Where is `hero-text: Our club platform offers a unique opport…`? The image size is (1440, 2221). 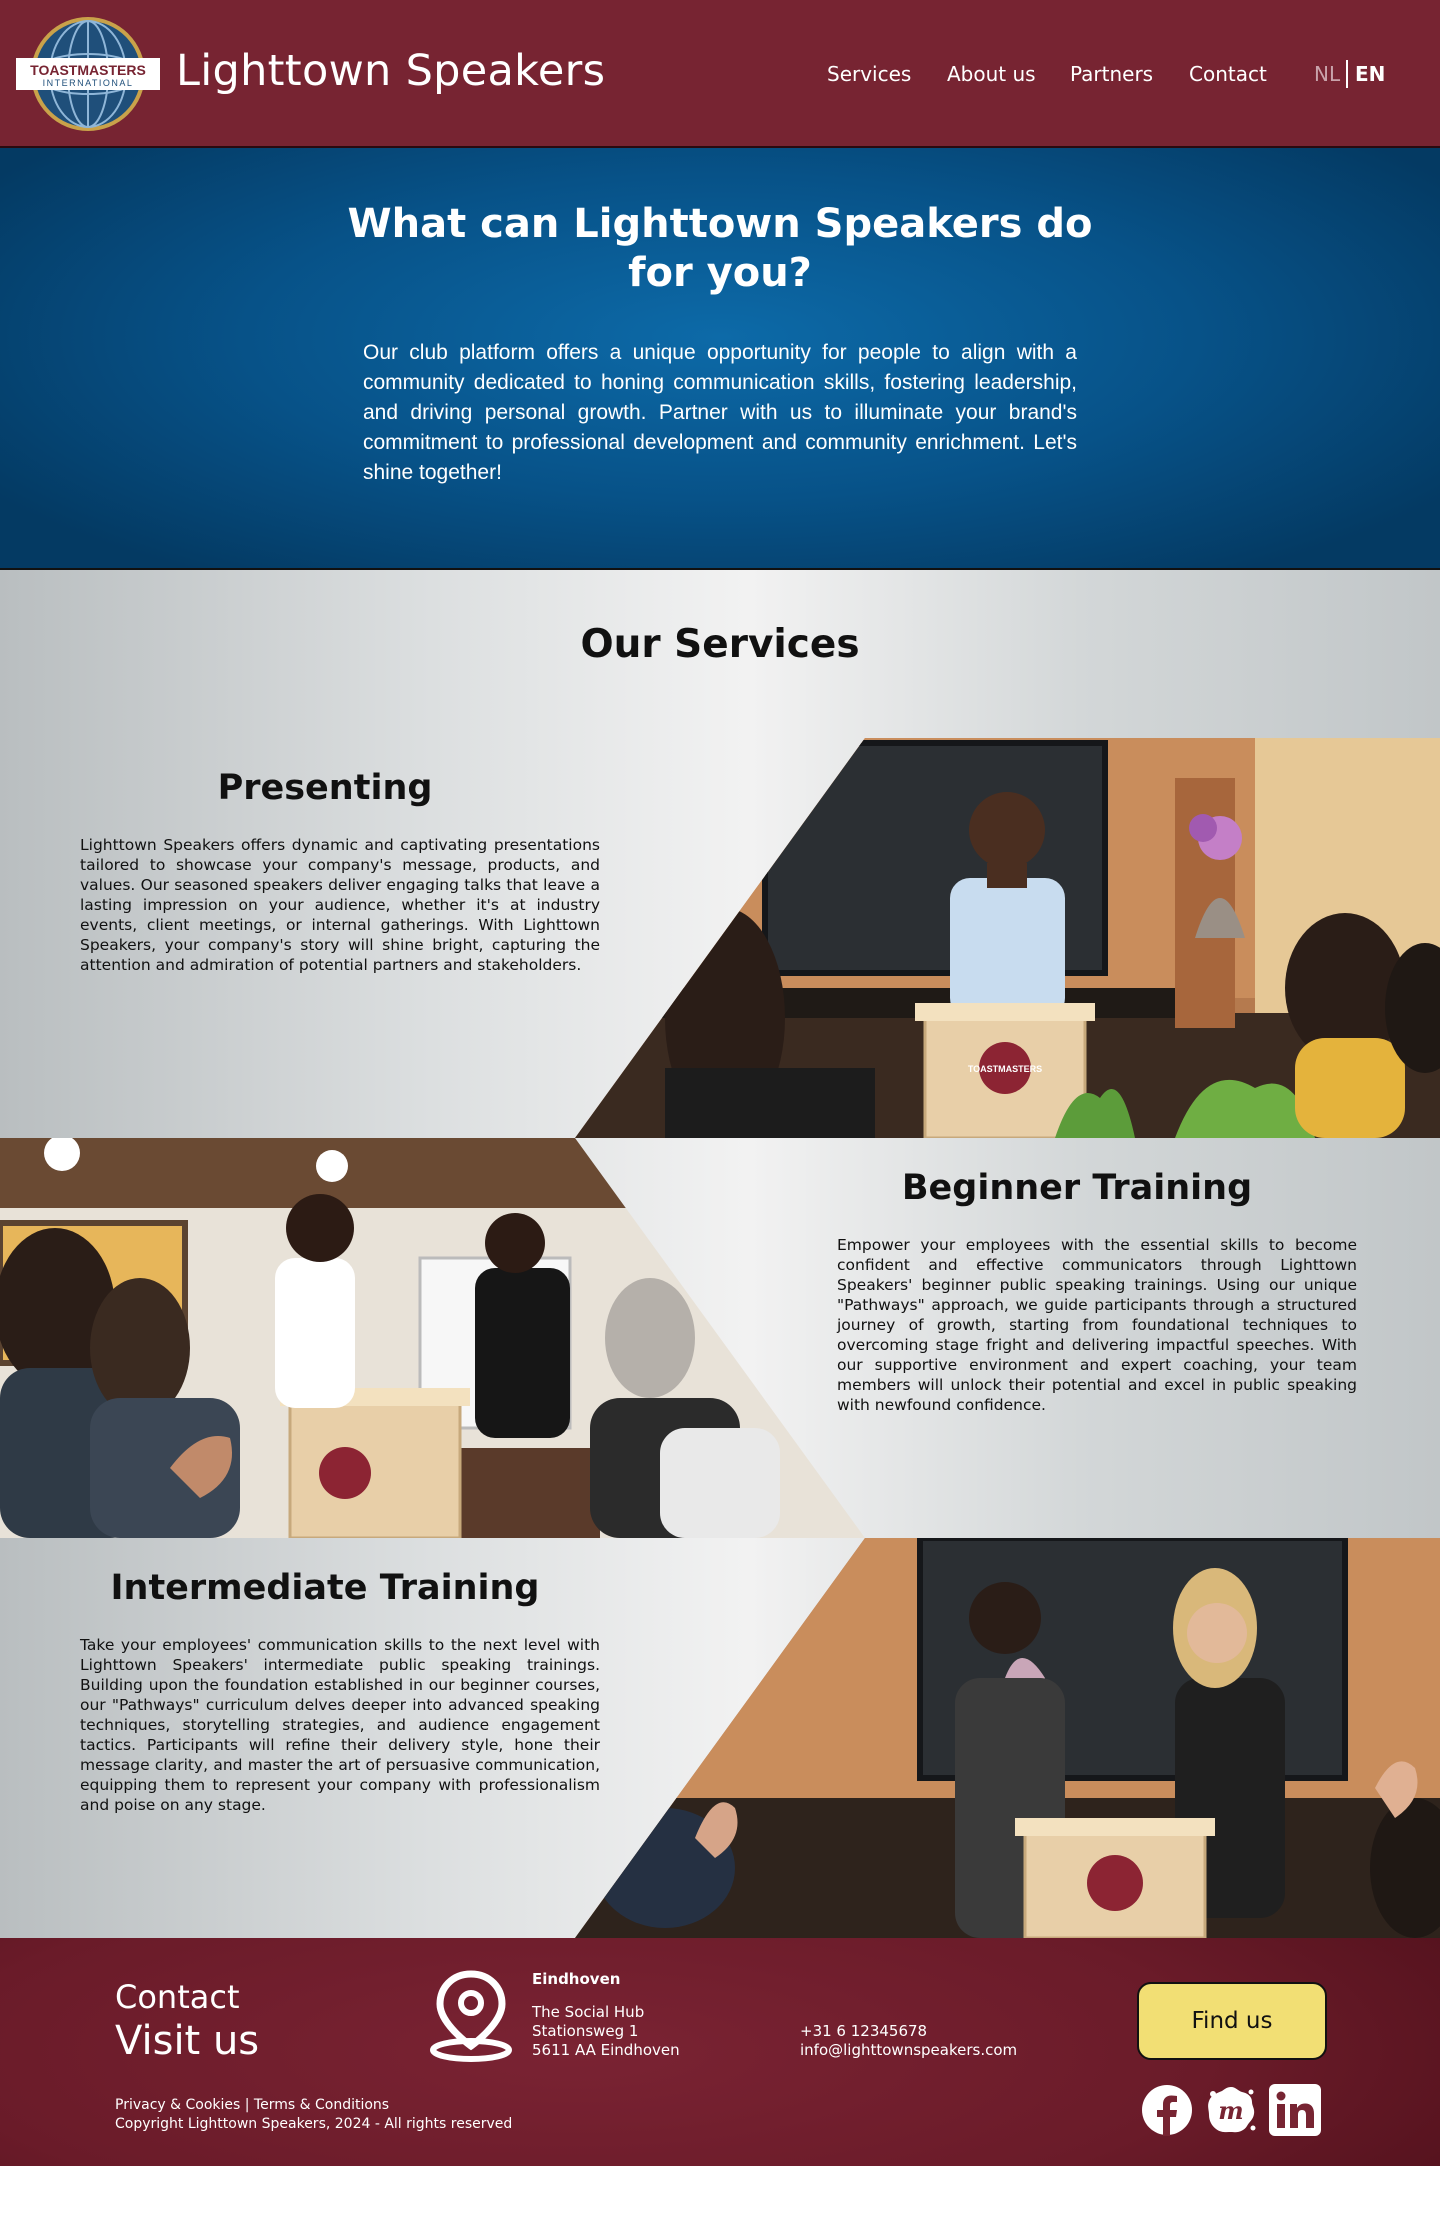 hero-text: Our club platform offers a unique opport… is located at coordinates (720, 412).